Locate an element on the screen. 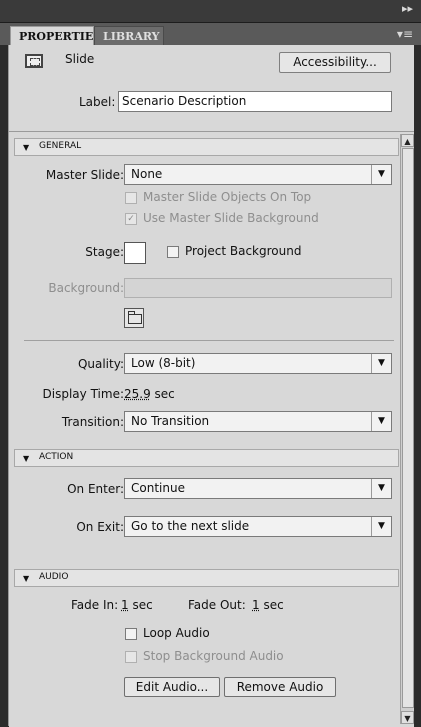 This screenshot has width=421, height=727. scroll-up-arrow-icon: ▲ is located at coordinates (407, 140).